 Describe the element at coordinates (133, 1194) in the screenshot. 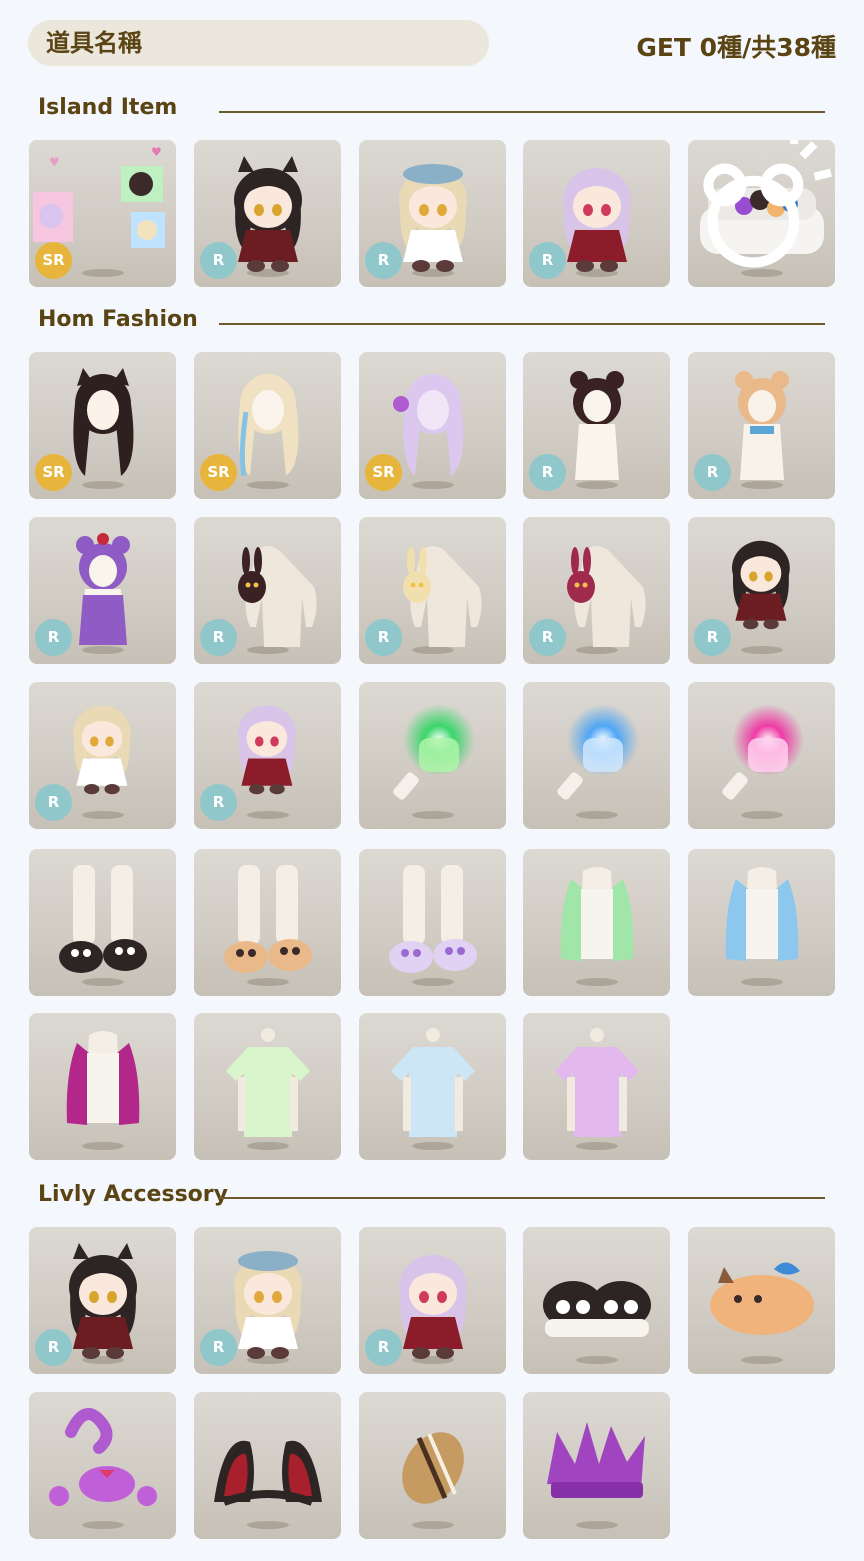

I see `section-title-livly-accessory: Livly Accessory` at that location.